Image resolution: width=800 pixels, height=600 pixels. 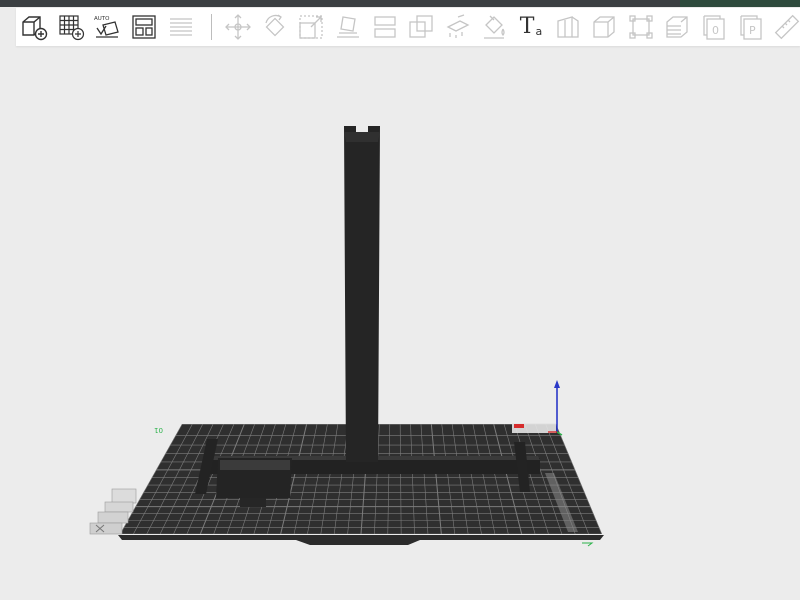 I want to click on grid-add-icon, so click(x=71, y=28).